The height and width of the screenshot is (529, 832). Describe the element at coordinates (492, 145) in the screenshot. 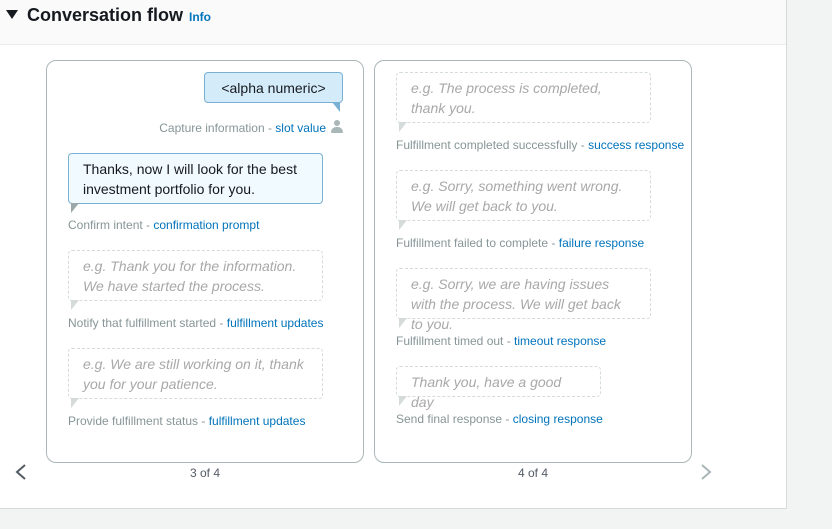

I see `success-label-text: Fulfillment completed successfully -` at that location.